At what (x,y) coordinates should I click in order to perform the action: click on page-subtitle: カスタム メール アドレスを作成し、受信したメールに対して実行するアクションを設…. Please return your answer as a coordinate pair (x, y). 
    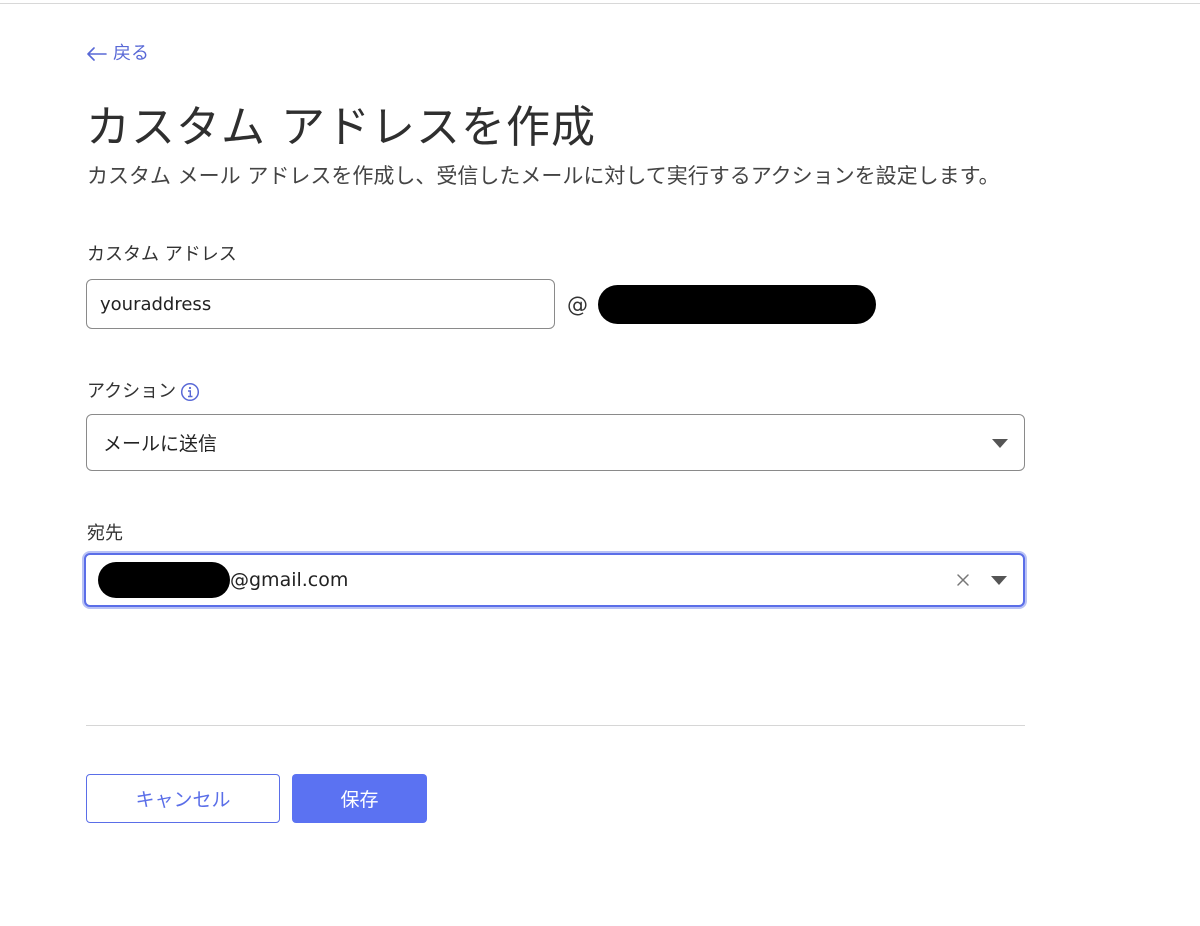
    Looking at the image, I should click on (543, 176).